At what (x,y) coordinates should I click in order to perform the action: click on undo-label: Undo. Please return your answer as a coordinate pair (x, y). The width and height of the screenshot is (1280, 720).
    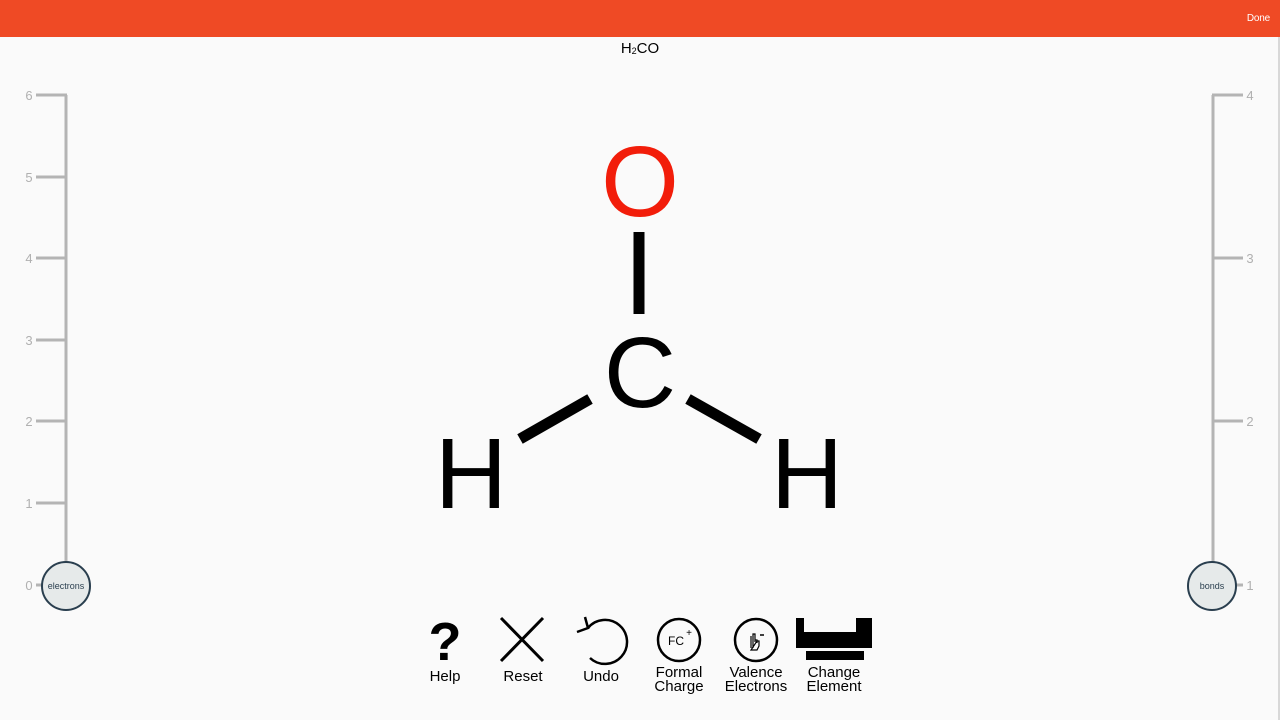
    Looking at the image, I should click on (601, 676).